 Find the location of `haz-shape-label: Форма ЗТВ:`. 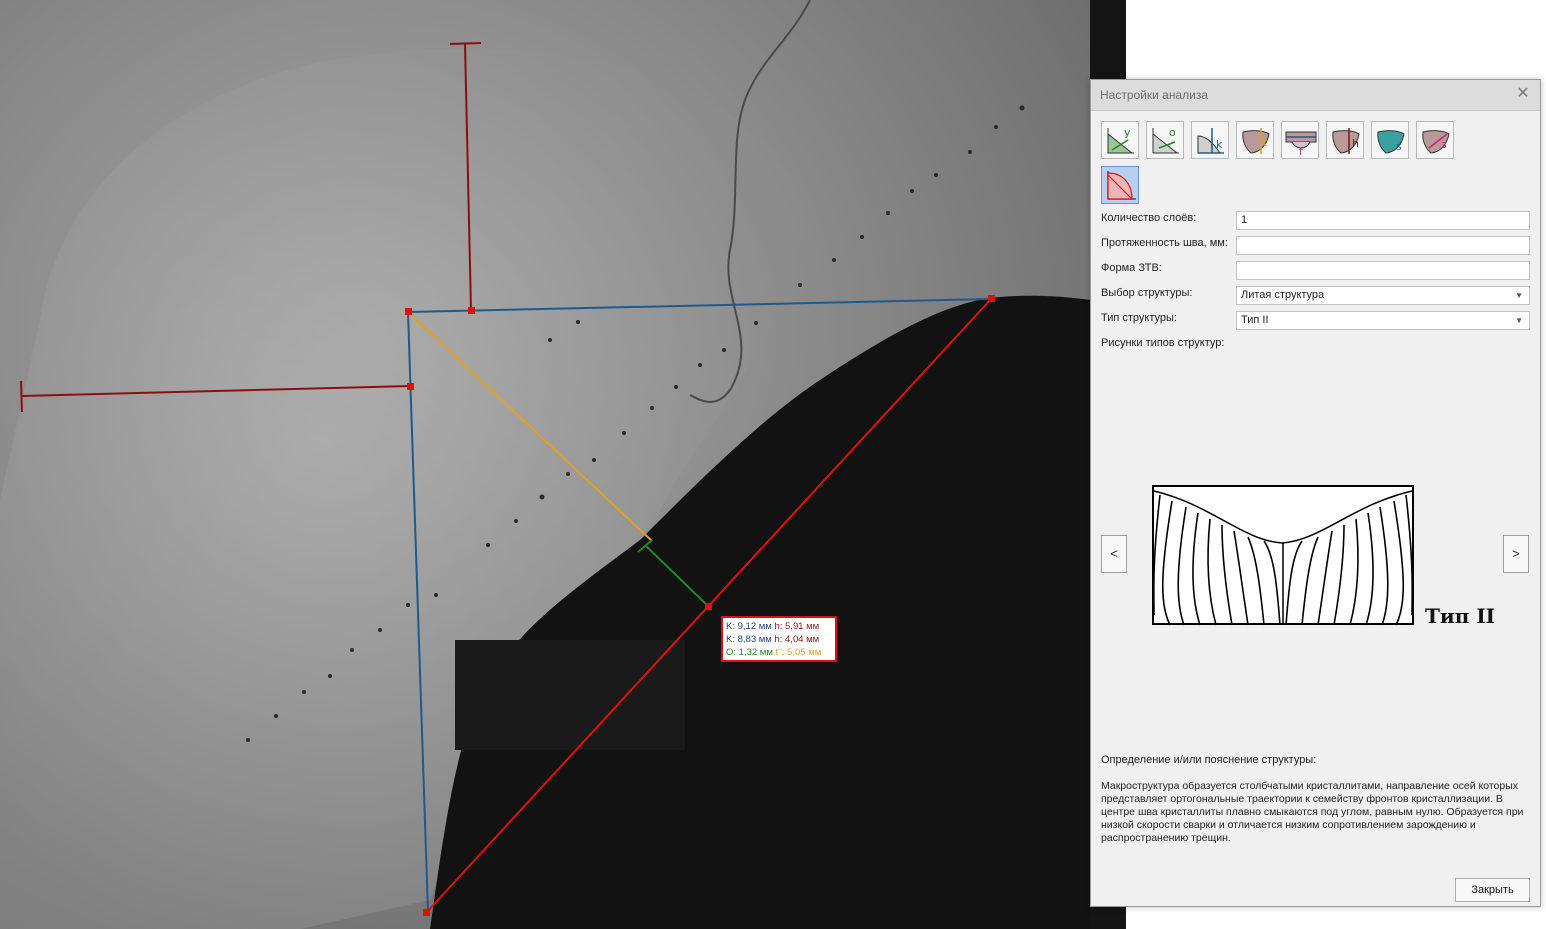

haz-shape-label: Форма ЗТВ: is located at coordinates (1131, 268).